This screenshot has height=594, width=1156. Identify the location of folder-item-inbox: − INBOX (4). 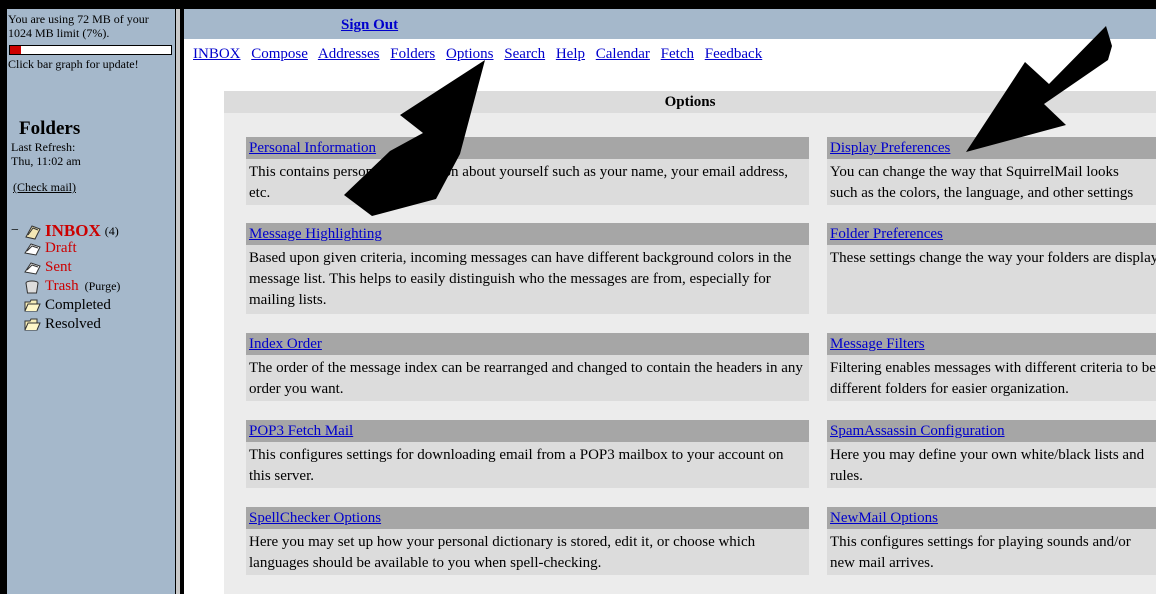
(65, 231).